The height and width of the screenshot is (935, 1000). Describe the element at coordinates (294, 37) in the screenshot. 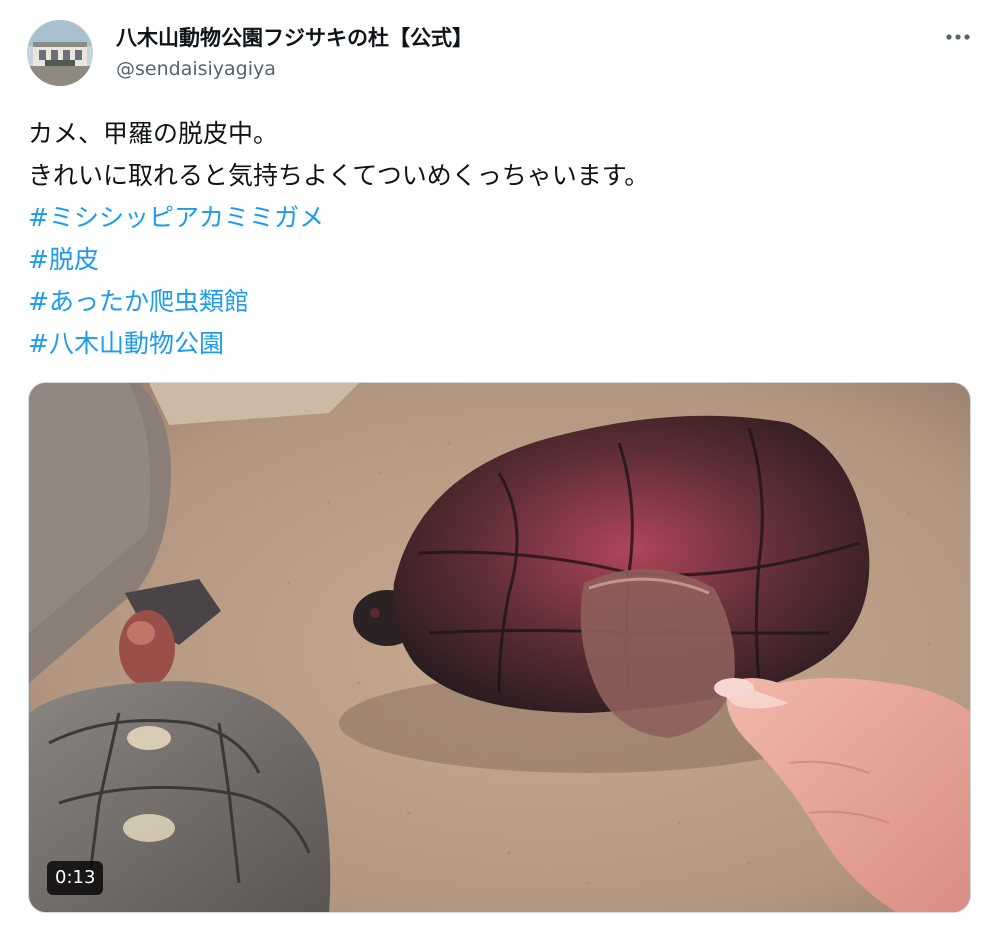

I see `author-display-name: 八木山動物公園フジサキの杜【公式】` at that location.